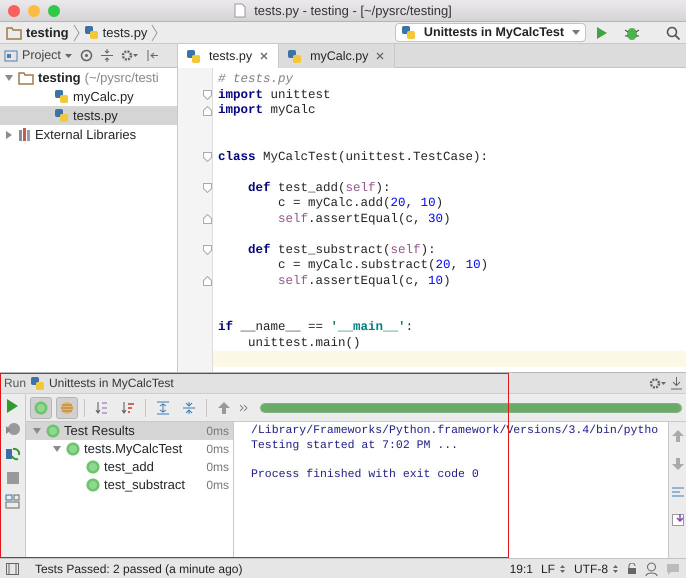 This screenshot has height=578, width=686. Describe the element at coordinates (86, 55) in the screenshot. I see `crosshair-icon` at that location.